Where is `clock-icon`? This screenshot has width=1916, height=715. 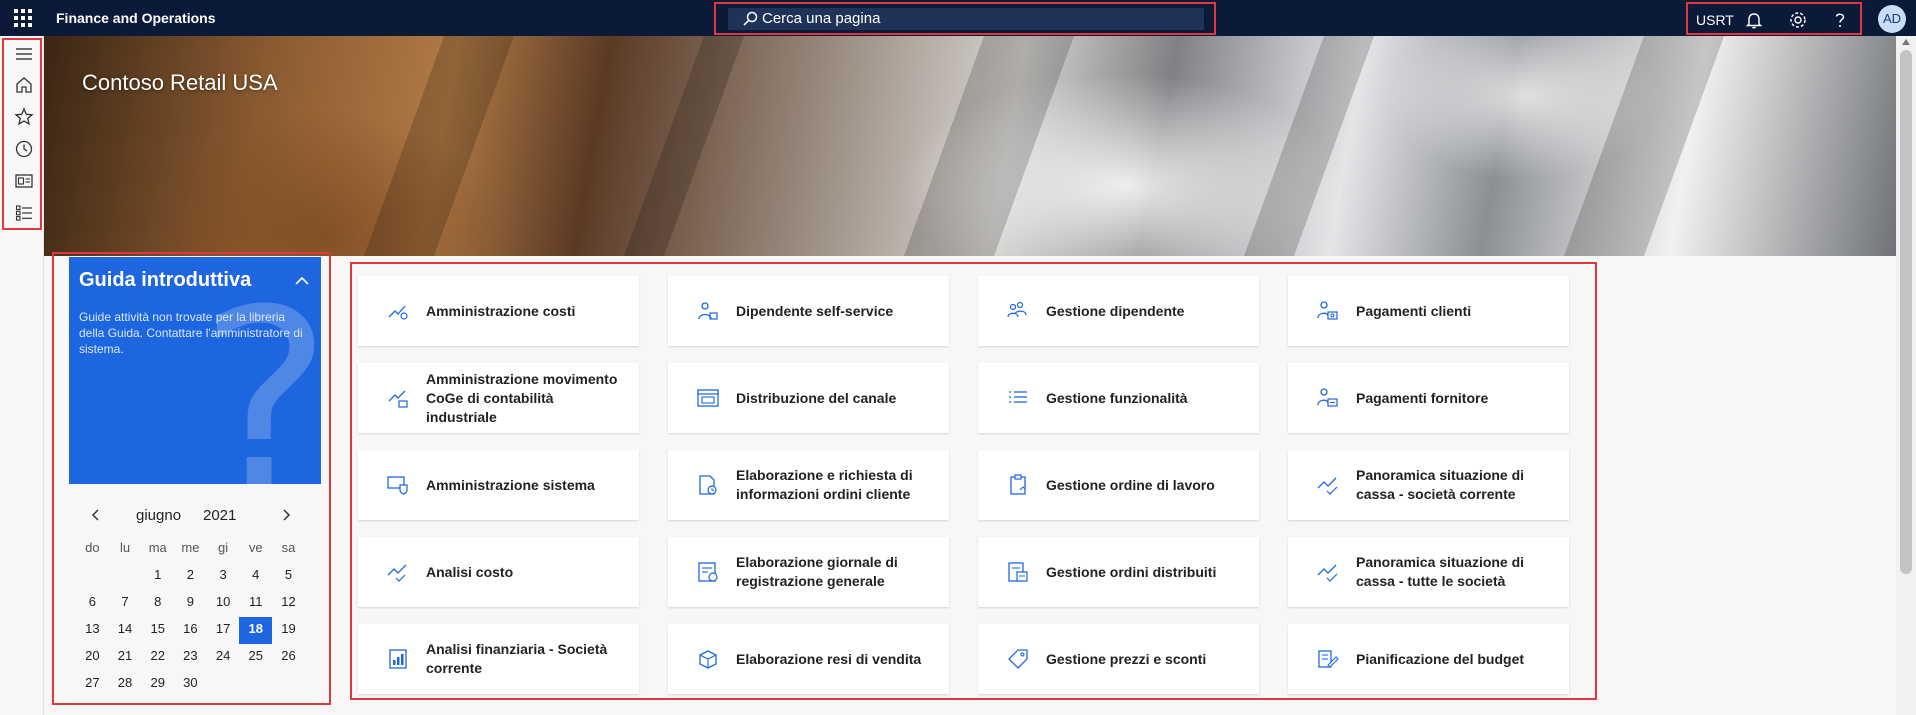
clock-icon is located at coordinates (24, 149).